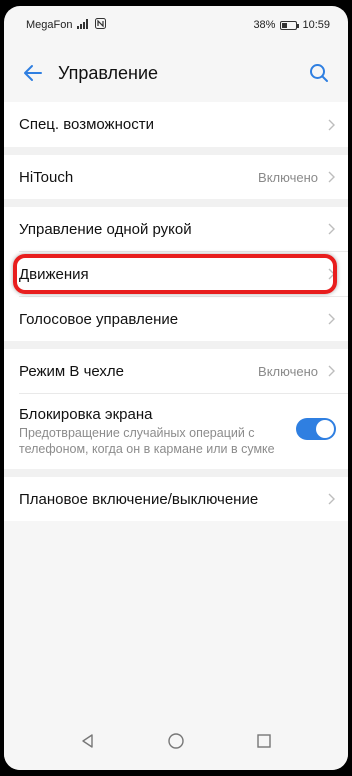 Image resolution: width=352 pixels, height=776 pixels. What do you see at coordinates (83, 25) in the screenshot?
I see `signal-icon` at bounding box center [83, 25].